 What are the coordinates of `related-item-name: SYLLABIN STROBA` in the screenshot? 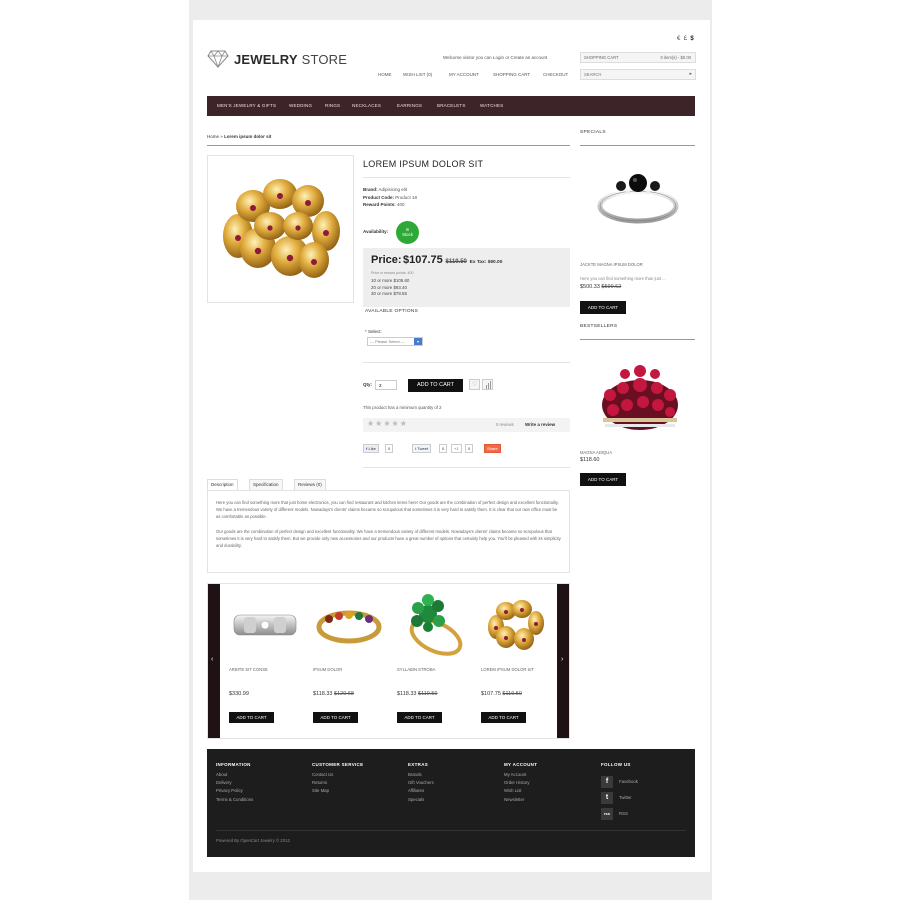 It's located at (416, 669).